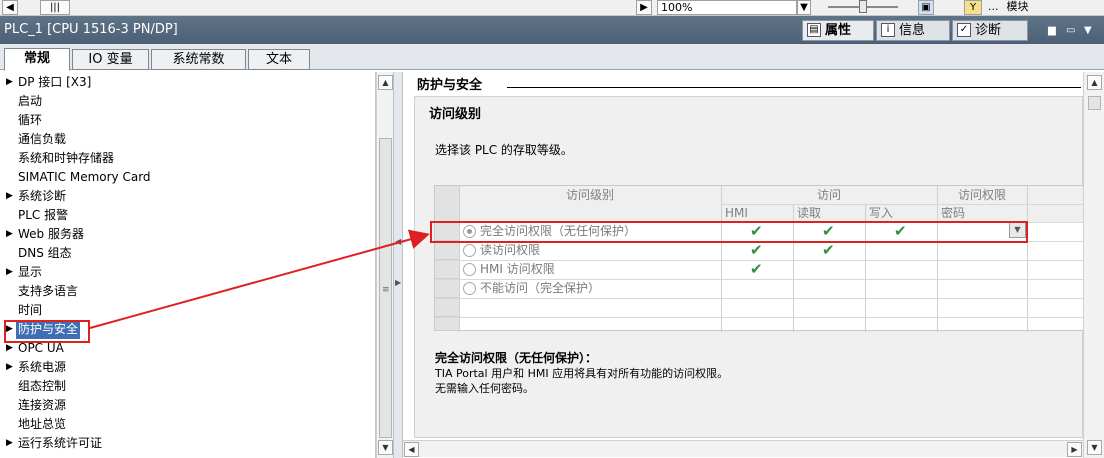 The height and width of the screenshot is (458, 1104). What do you see at coordinates (1052, 30) in the screenshot?
I see `restore-icon: ▆` at bounding box center [1052, 30].